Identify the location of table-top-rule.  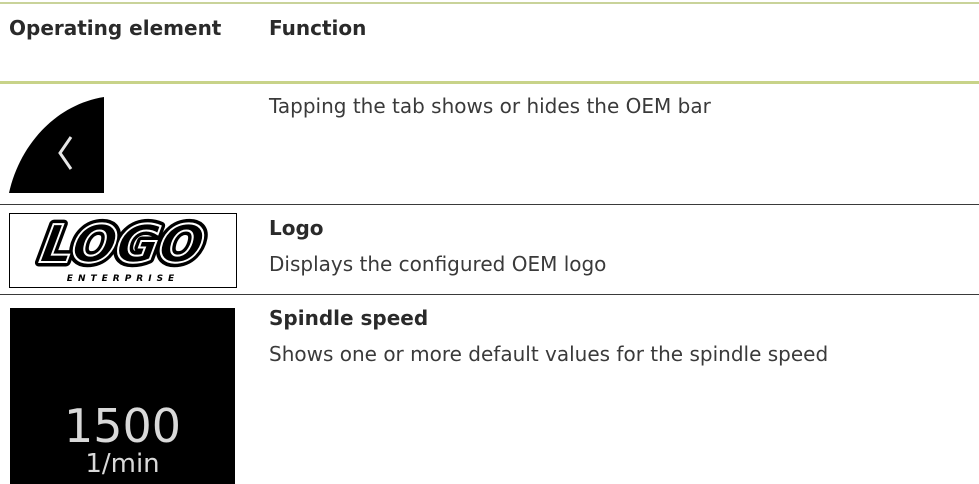
(489, 3).